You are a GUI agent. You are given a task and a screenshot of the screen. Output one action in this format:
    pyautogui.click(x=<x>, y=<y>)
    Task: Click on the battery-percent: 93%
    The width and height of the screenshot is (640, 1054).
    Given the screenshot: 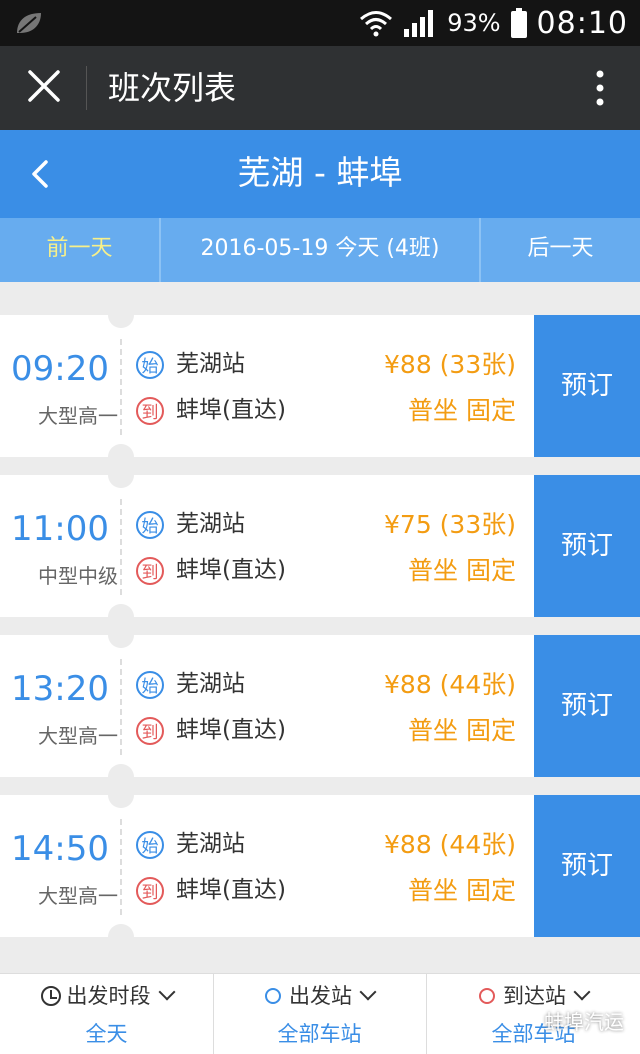 What is the action you would take?
    pyautogui.click(x=474, y=23)
    